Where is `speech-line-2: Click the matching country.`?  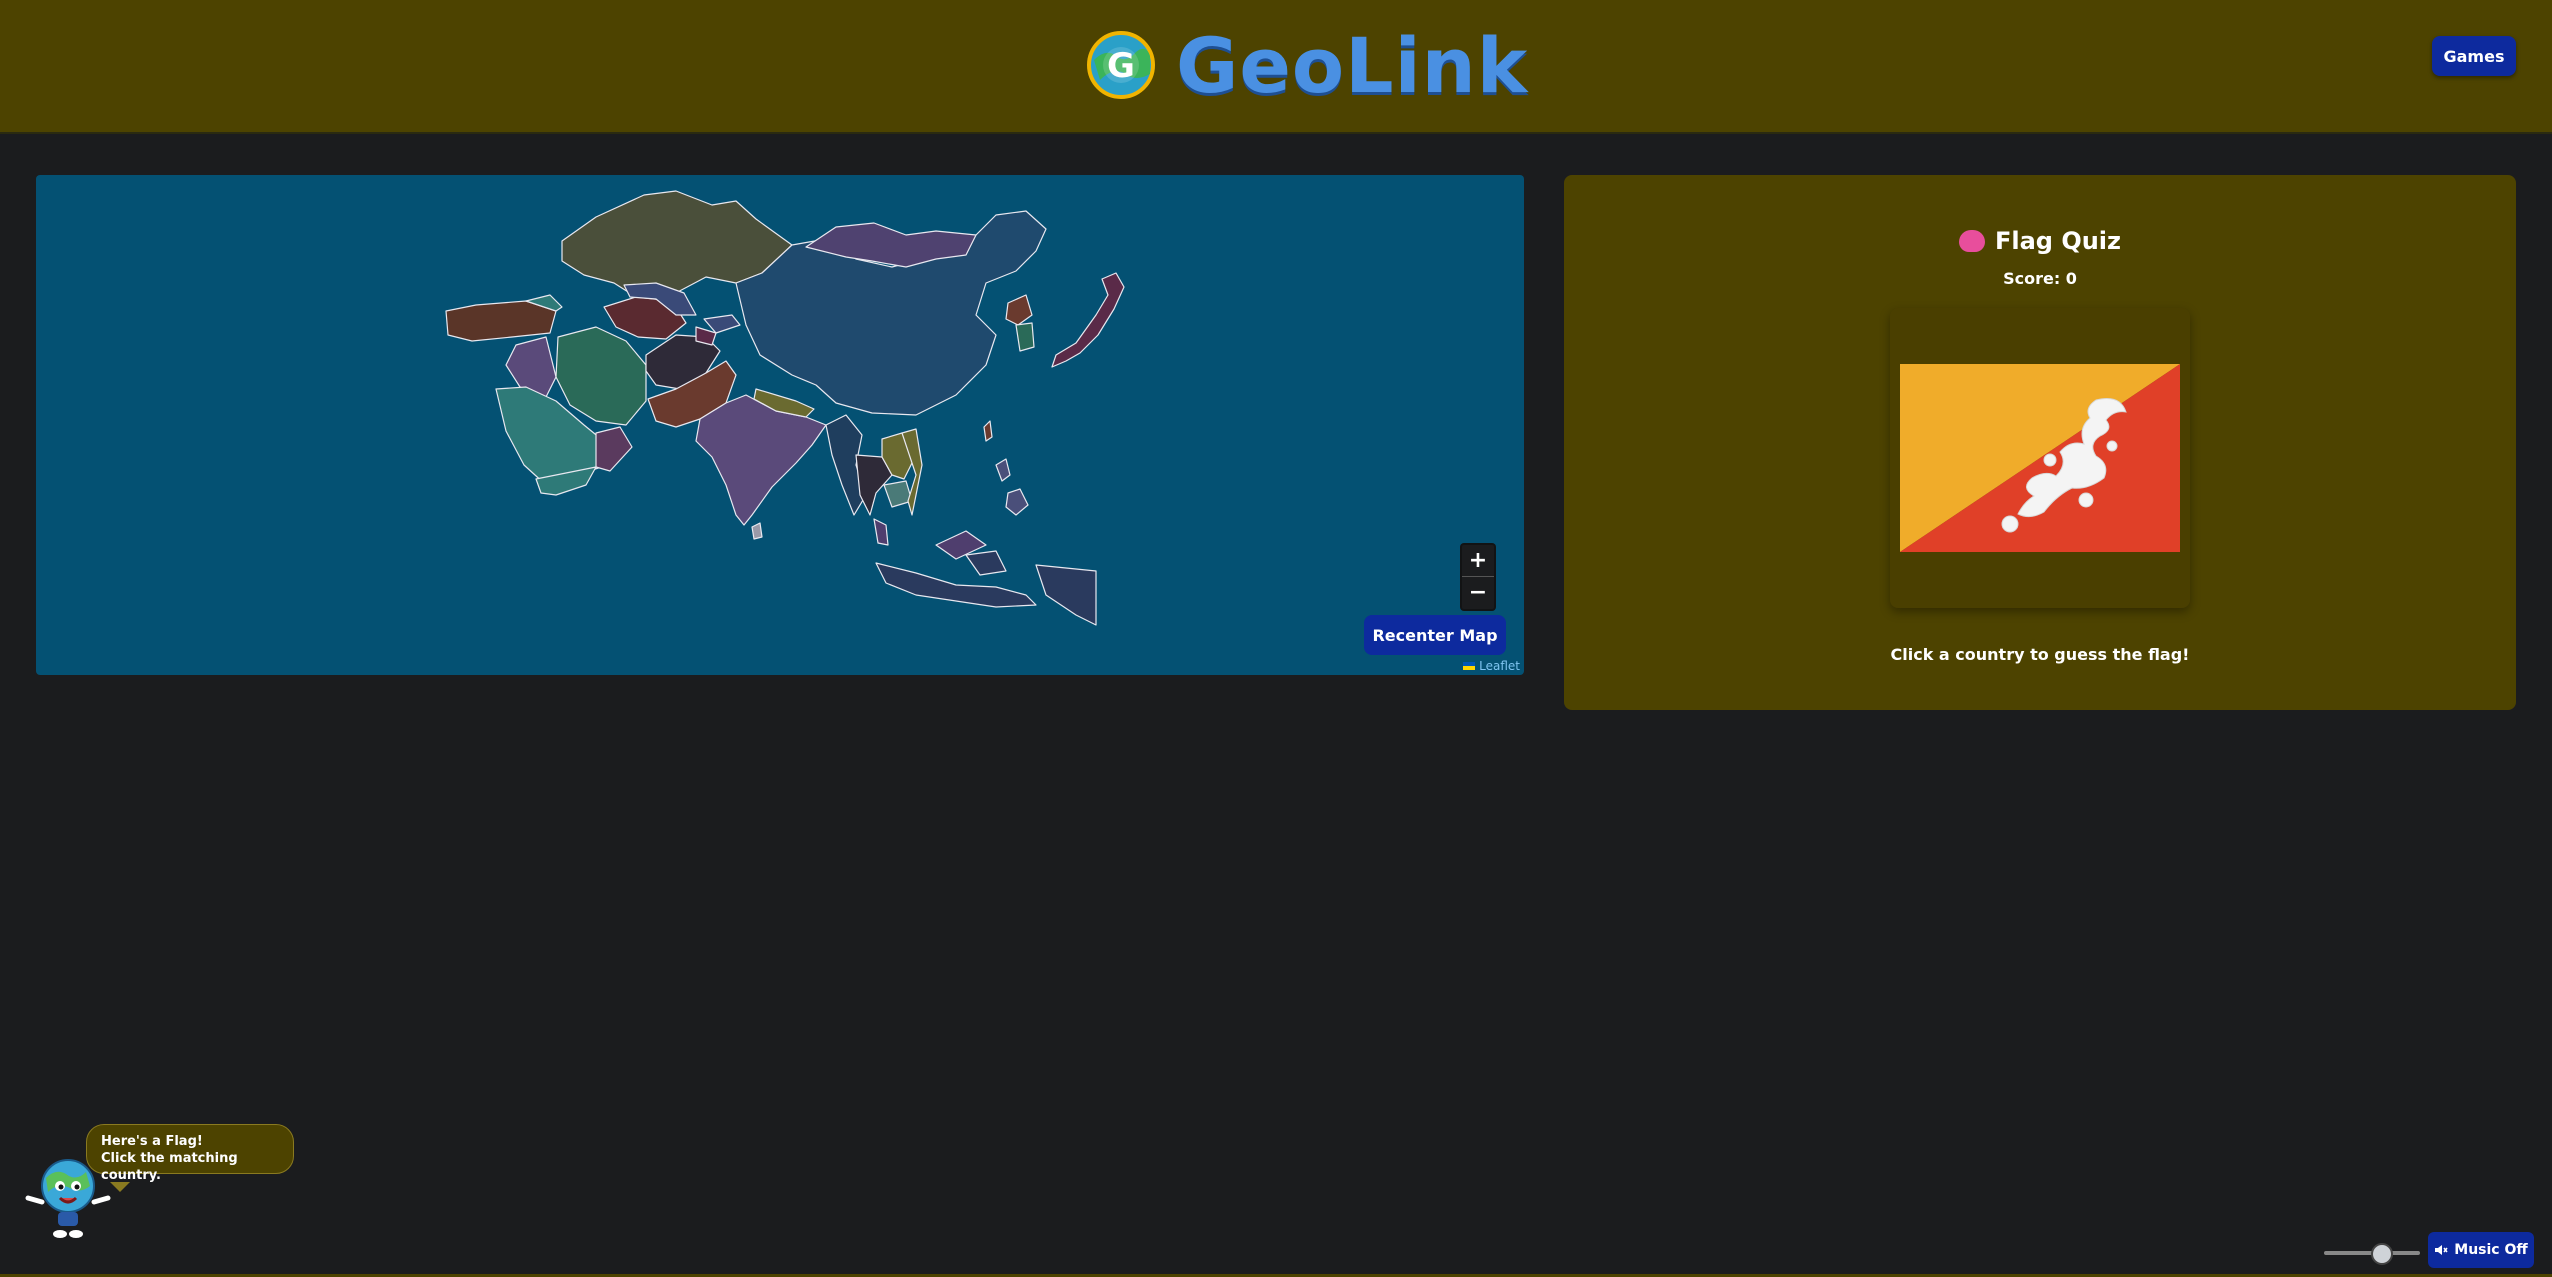 speech-line-2: Click the matching country. is located at coordinates (169, 1167).